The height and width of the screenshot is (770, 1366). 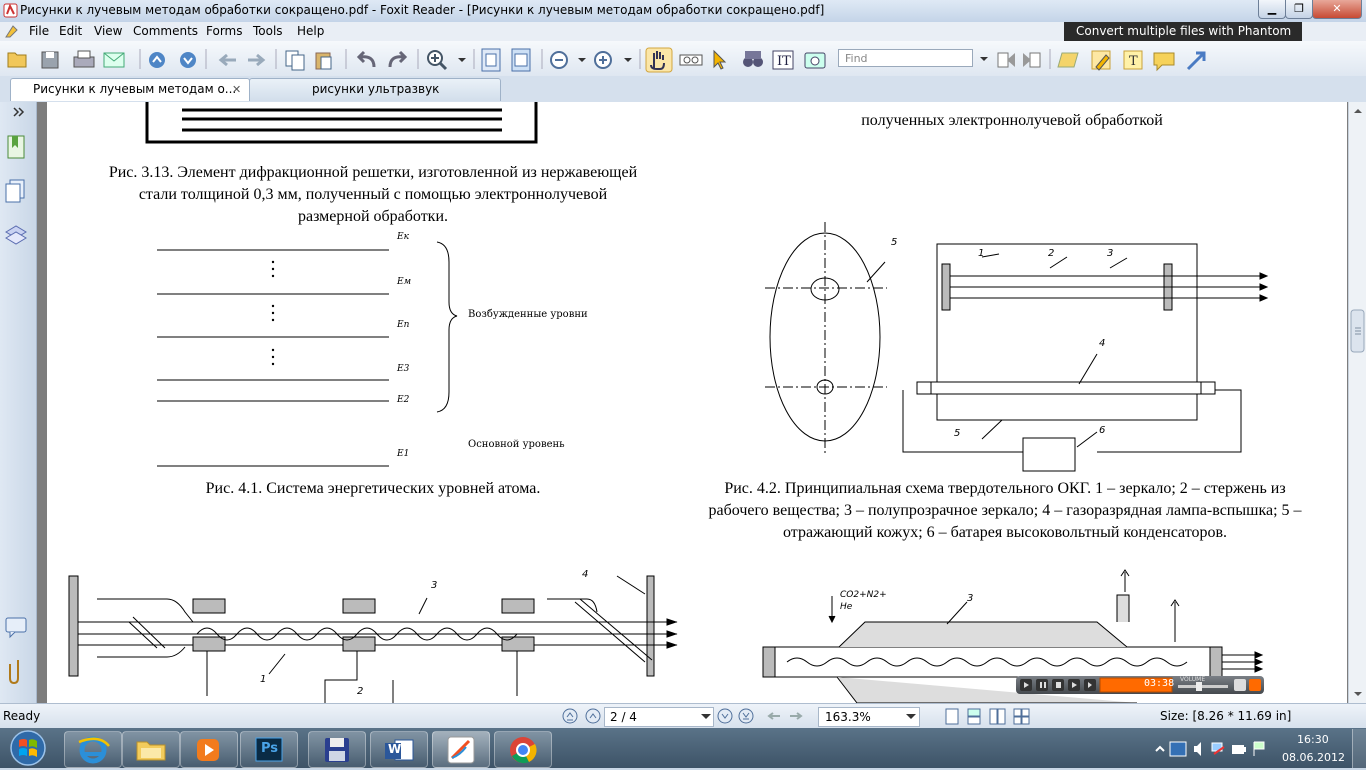 What do you see at coordinates (1110, 253) in the screenshot?
I see `fig42-label-3: 3` at bounding box center [1110, 253].